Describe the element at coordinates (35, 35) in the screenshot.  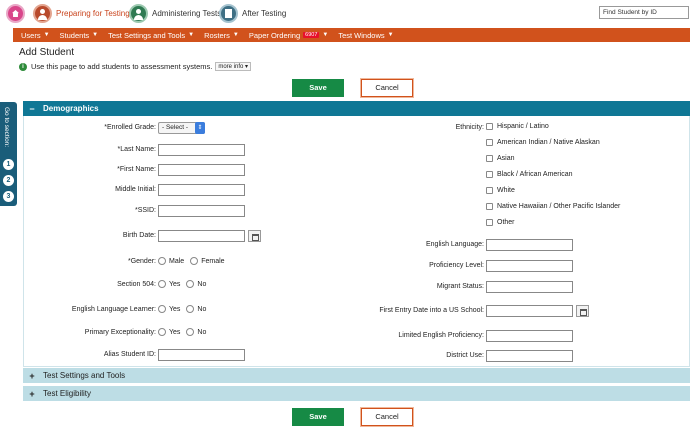
I see `nav-users: Users ▼` at that location.